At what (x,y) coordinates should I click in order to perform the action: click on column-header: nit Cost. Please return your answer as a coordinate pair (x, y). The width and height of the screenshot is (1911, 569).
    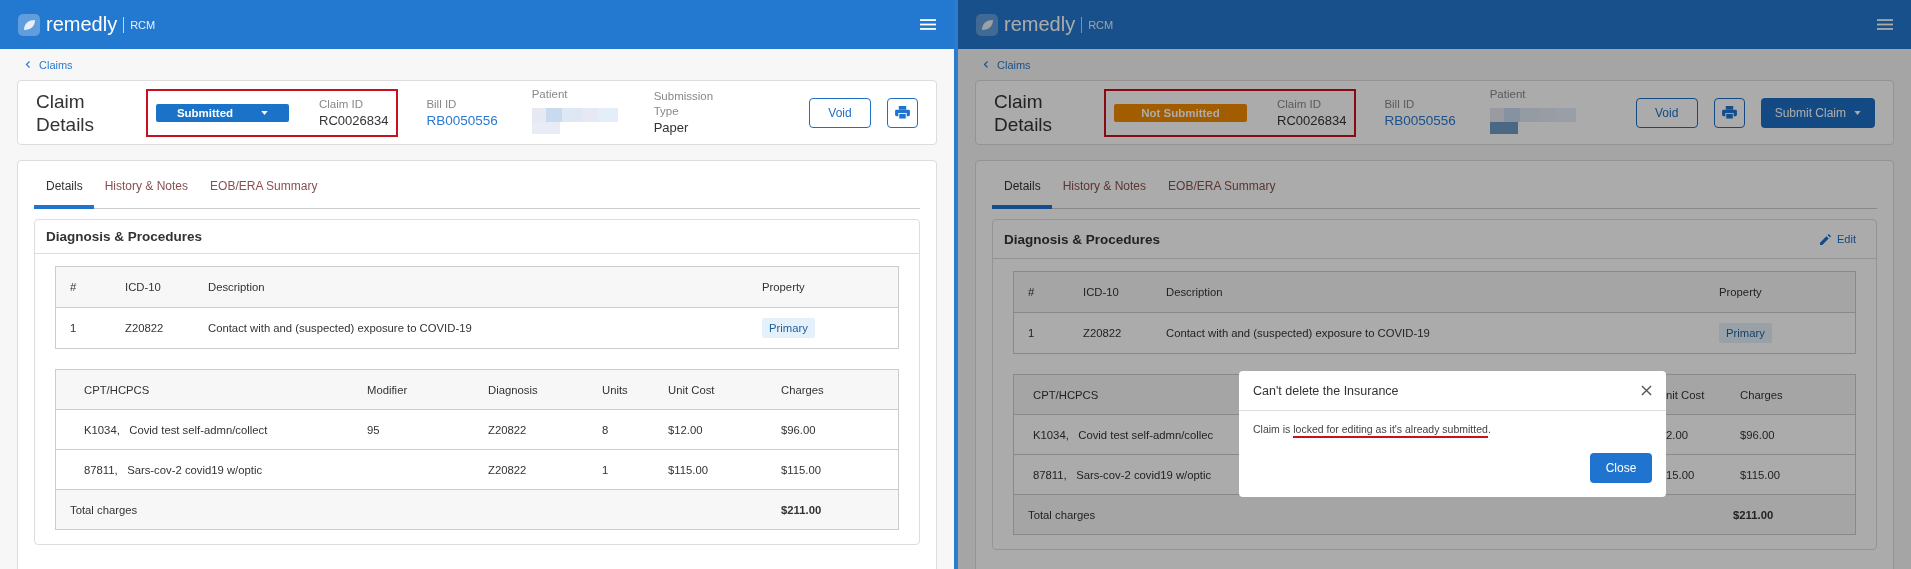
    Looking at the image, I should click on (1686, 394).